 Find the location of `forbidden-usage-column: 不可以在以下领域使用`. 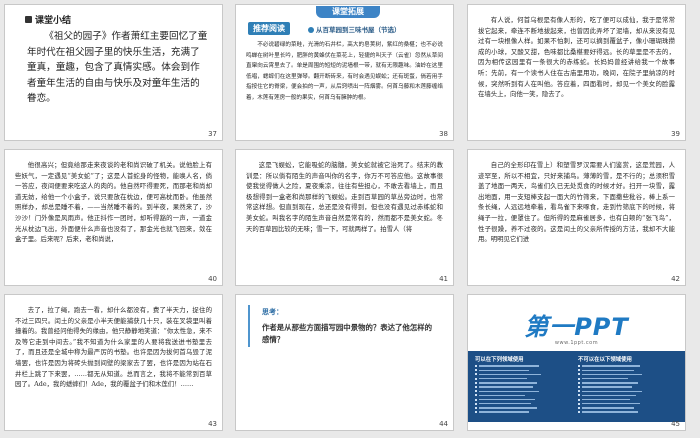

forbidden-usage-column: 不可以在以下领域使用 is located at coordinates (628, 384).